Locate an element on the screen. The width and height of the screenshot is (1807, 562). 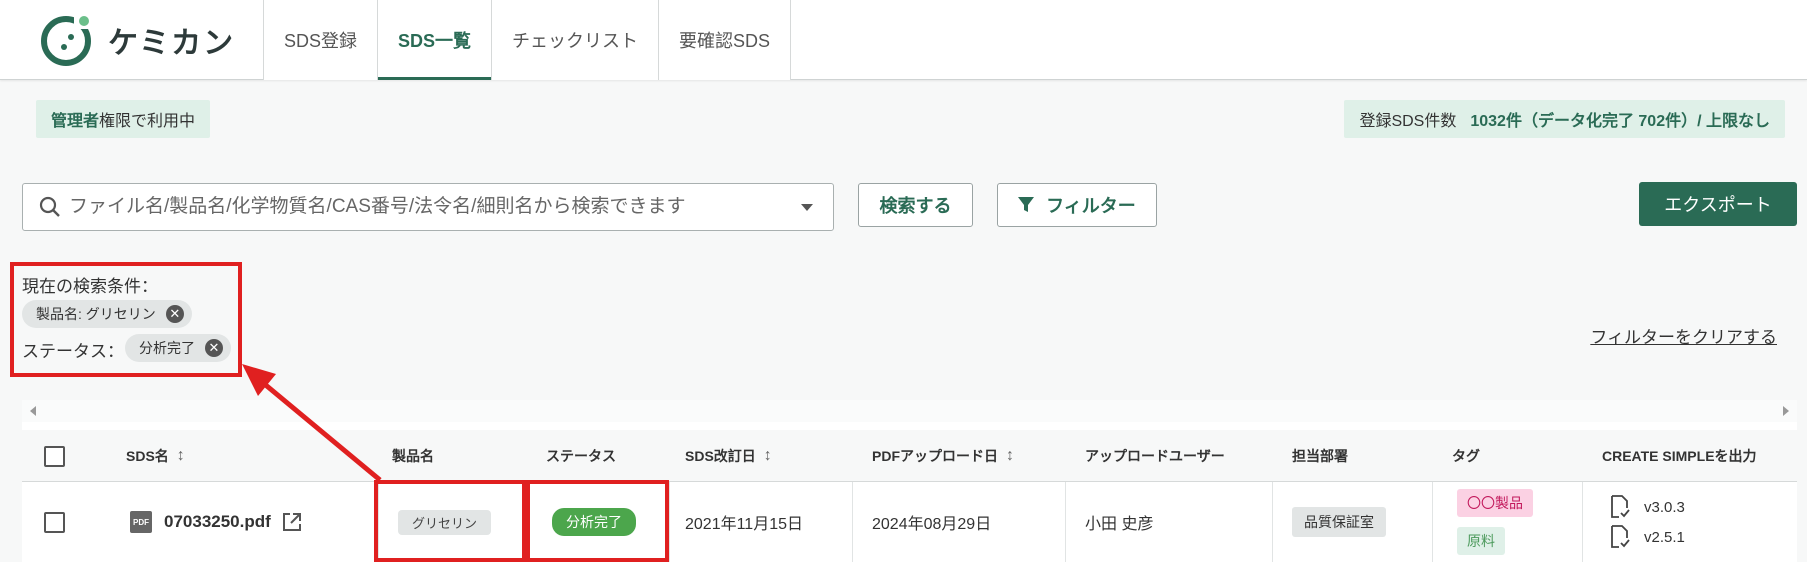
row-select-cell is located at coordinates (54, 522).